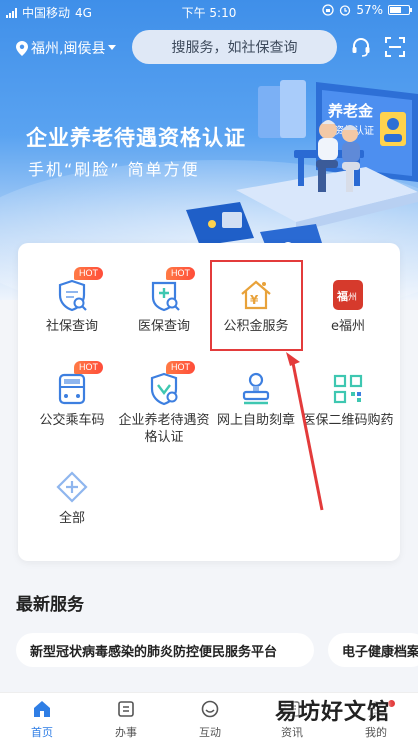 This screenshot has height=742, width=418. What do you see at coordinates (126, 709) in the screenshot?
I see `affairs-icon` at bounding box center [126, 709].